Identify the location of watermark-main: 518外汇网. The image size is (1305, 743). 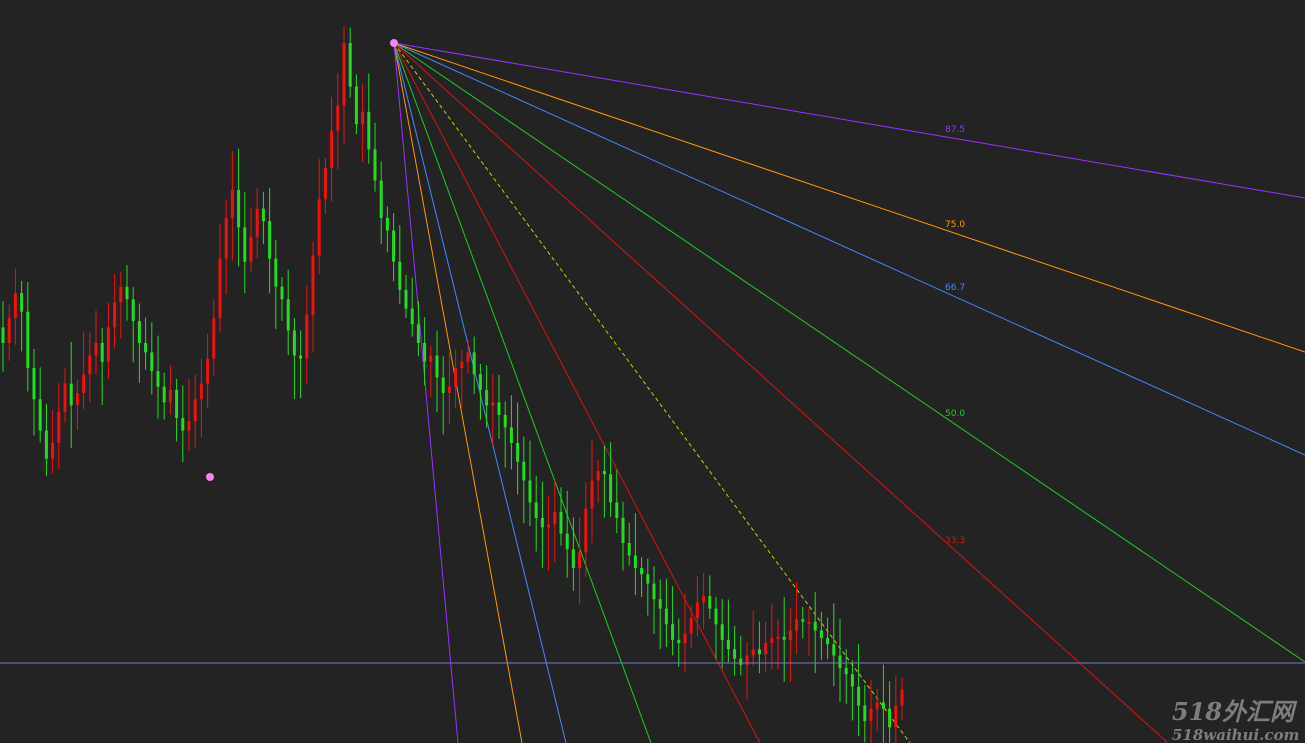
(1235, 711).